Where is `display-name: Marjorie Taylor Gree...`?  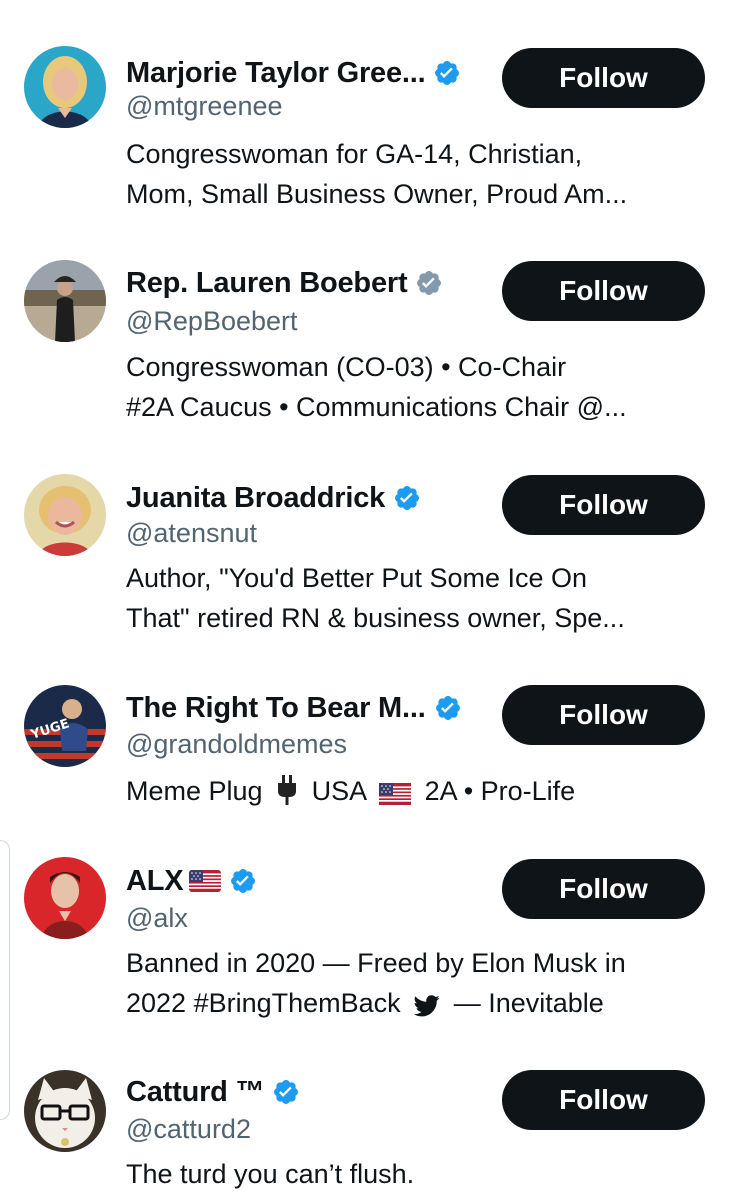 display-name: Marjorie Taylor Gree... is located at coordinates (276, 73).